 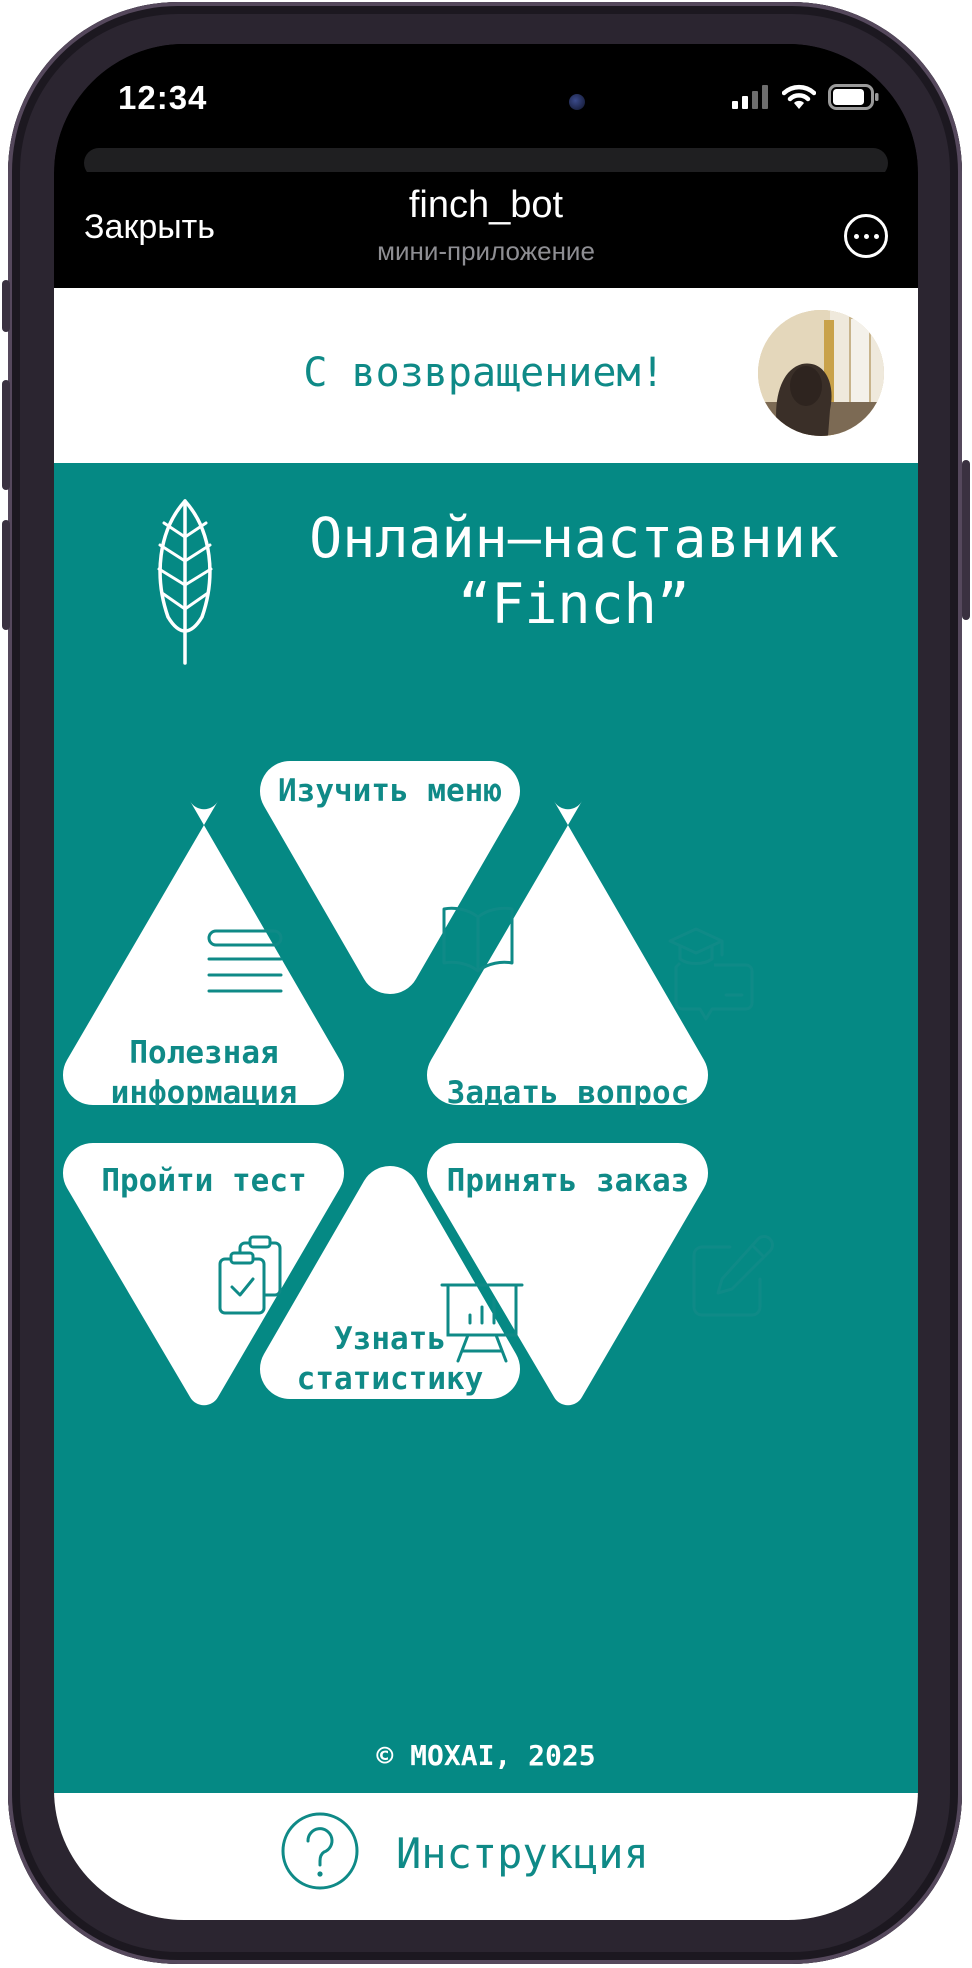 I want to click on list-lines-icon, so click(x=245, y=961).